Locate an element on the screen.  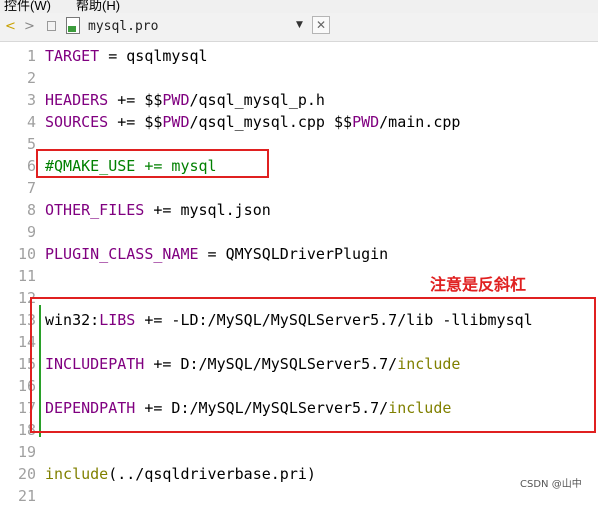
code-line: HEADERS += $$PWD/qsql_mysql_p.h is located at coordinates (185, 100).